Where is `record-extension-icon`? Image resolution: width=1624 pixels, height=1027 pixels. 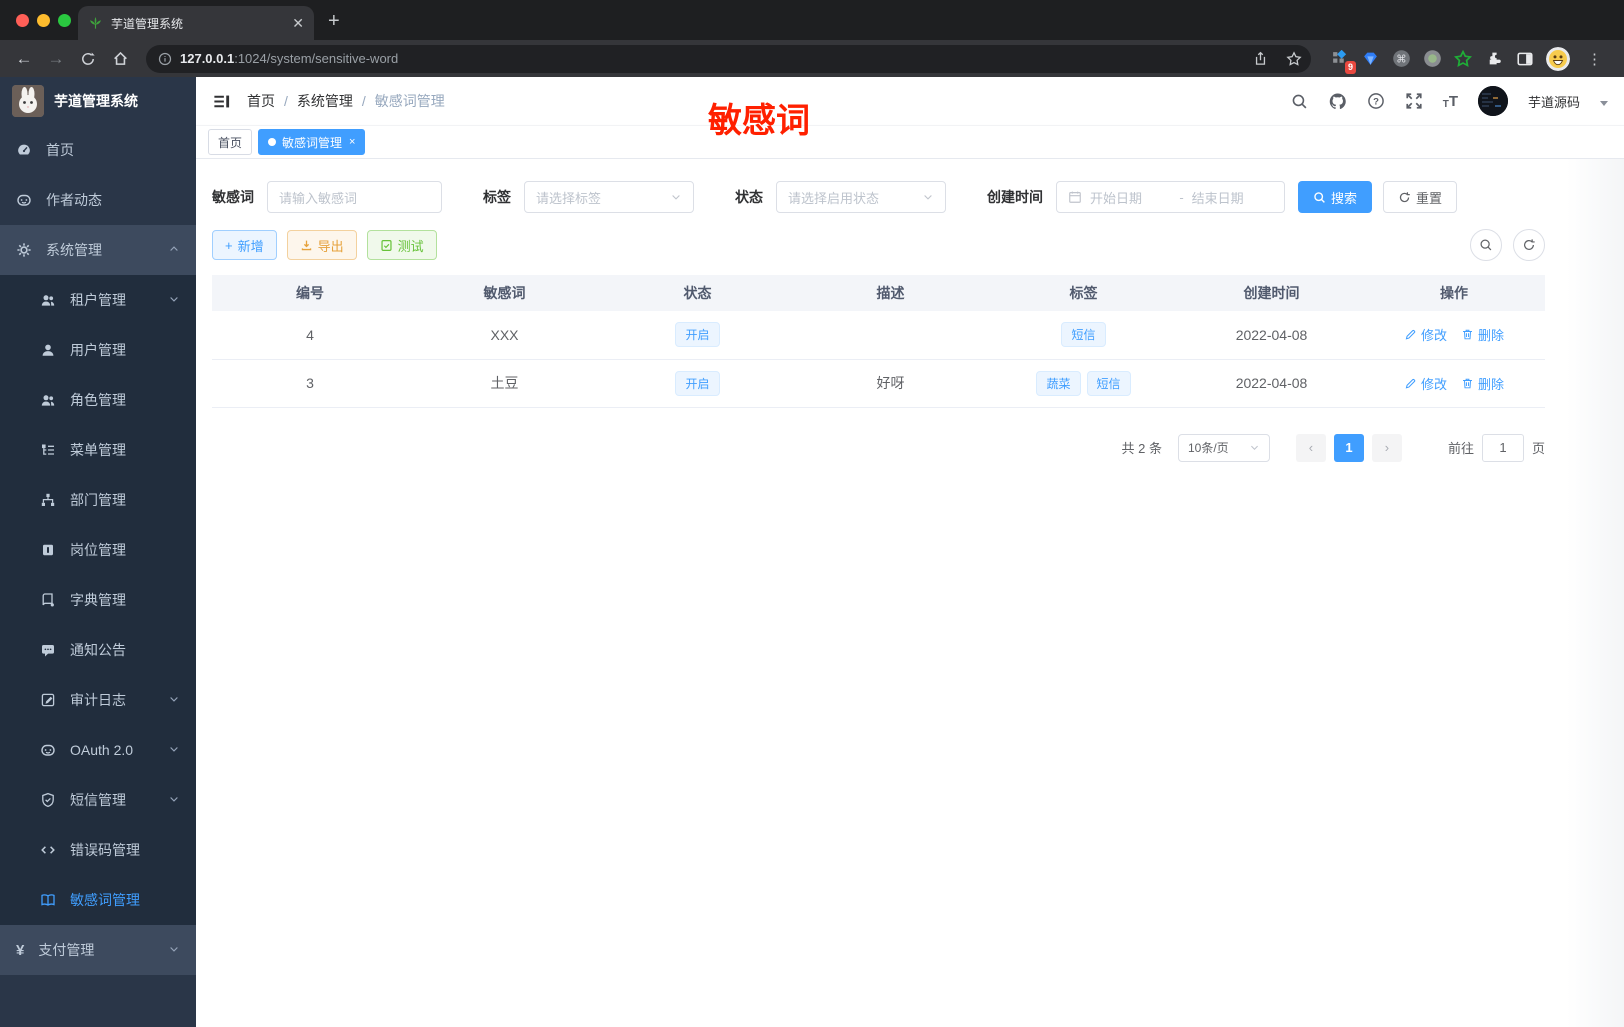
record-extension-icon is located at coordinates (1432, 59).